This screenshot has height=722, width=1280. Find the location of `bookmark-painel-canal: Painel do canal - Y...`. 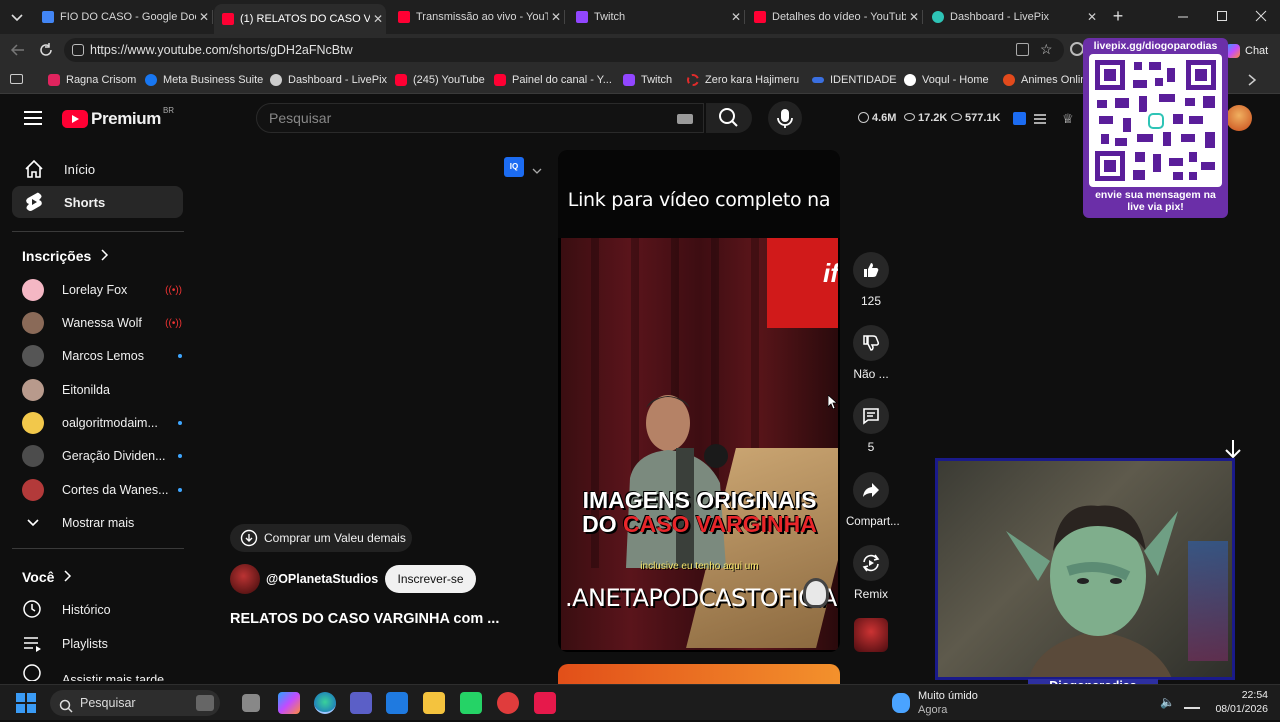

bookmark-painel-canal: Painel do canal - Y... is located at coordinates (553, 80).